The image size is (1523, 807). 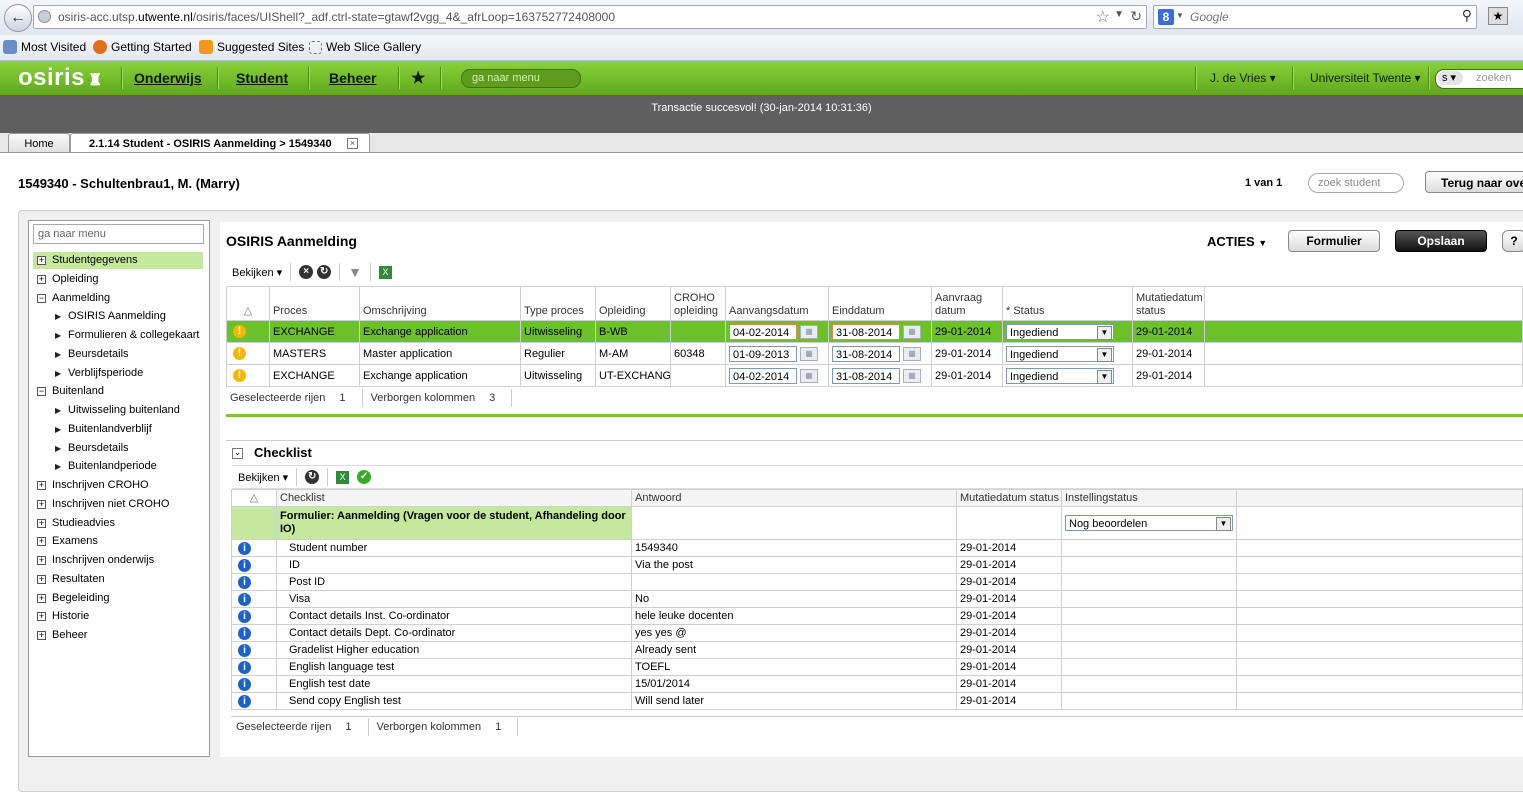 I want to click on checklist-row: i English test date 15/01/2014 29-01-2014, so click(x=877, y=684).